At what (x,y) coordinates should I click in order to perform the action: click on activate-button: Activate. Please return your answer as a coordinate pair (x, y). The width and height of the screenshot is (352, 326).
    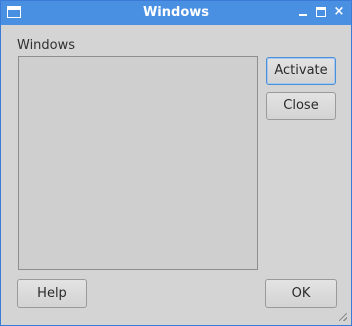
    Looking at the image, I should click on (301, 71).